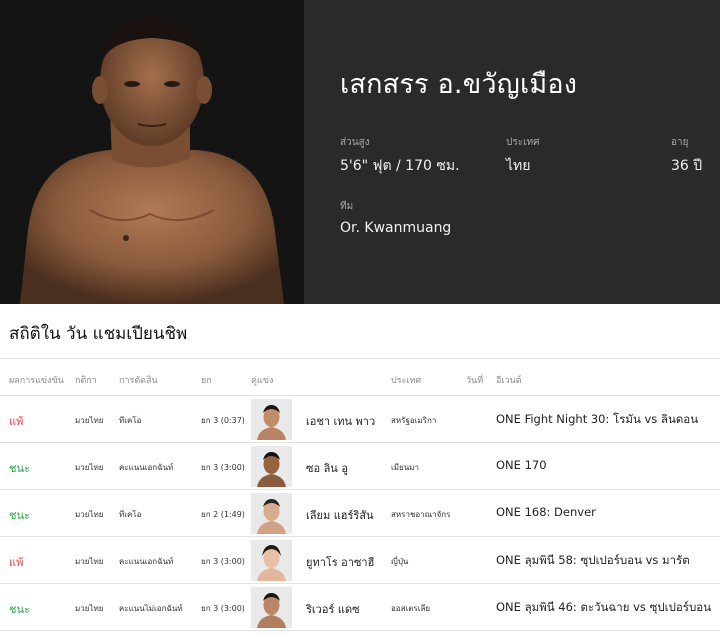 The height and width of the screenshot is (635, 720). What do you see at coordinates (333, 609) in the screenshot?
I see `opponent-name-link: ริเวอร์ แดซ` at bounding box center [333, 609].